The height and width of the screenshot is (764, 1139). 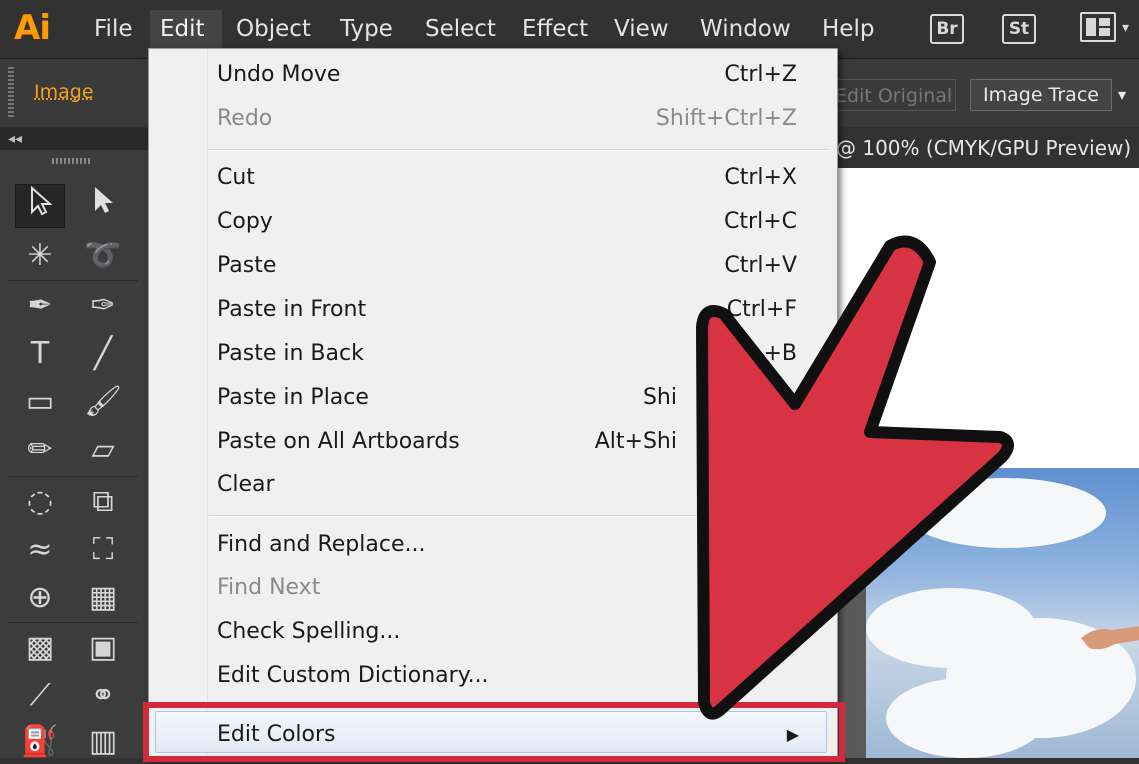 What do you see at coordinates (236, 177) in the screenshot?
I see `menu-item-label: Cut` at bounding box center [236, 177].